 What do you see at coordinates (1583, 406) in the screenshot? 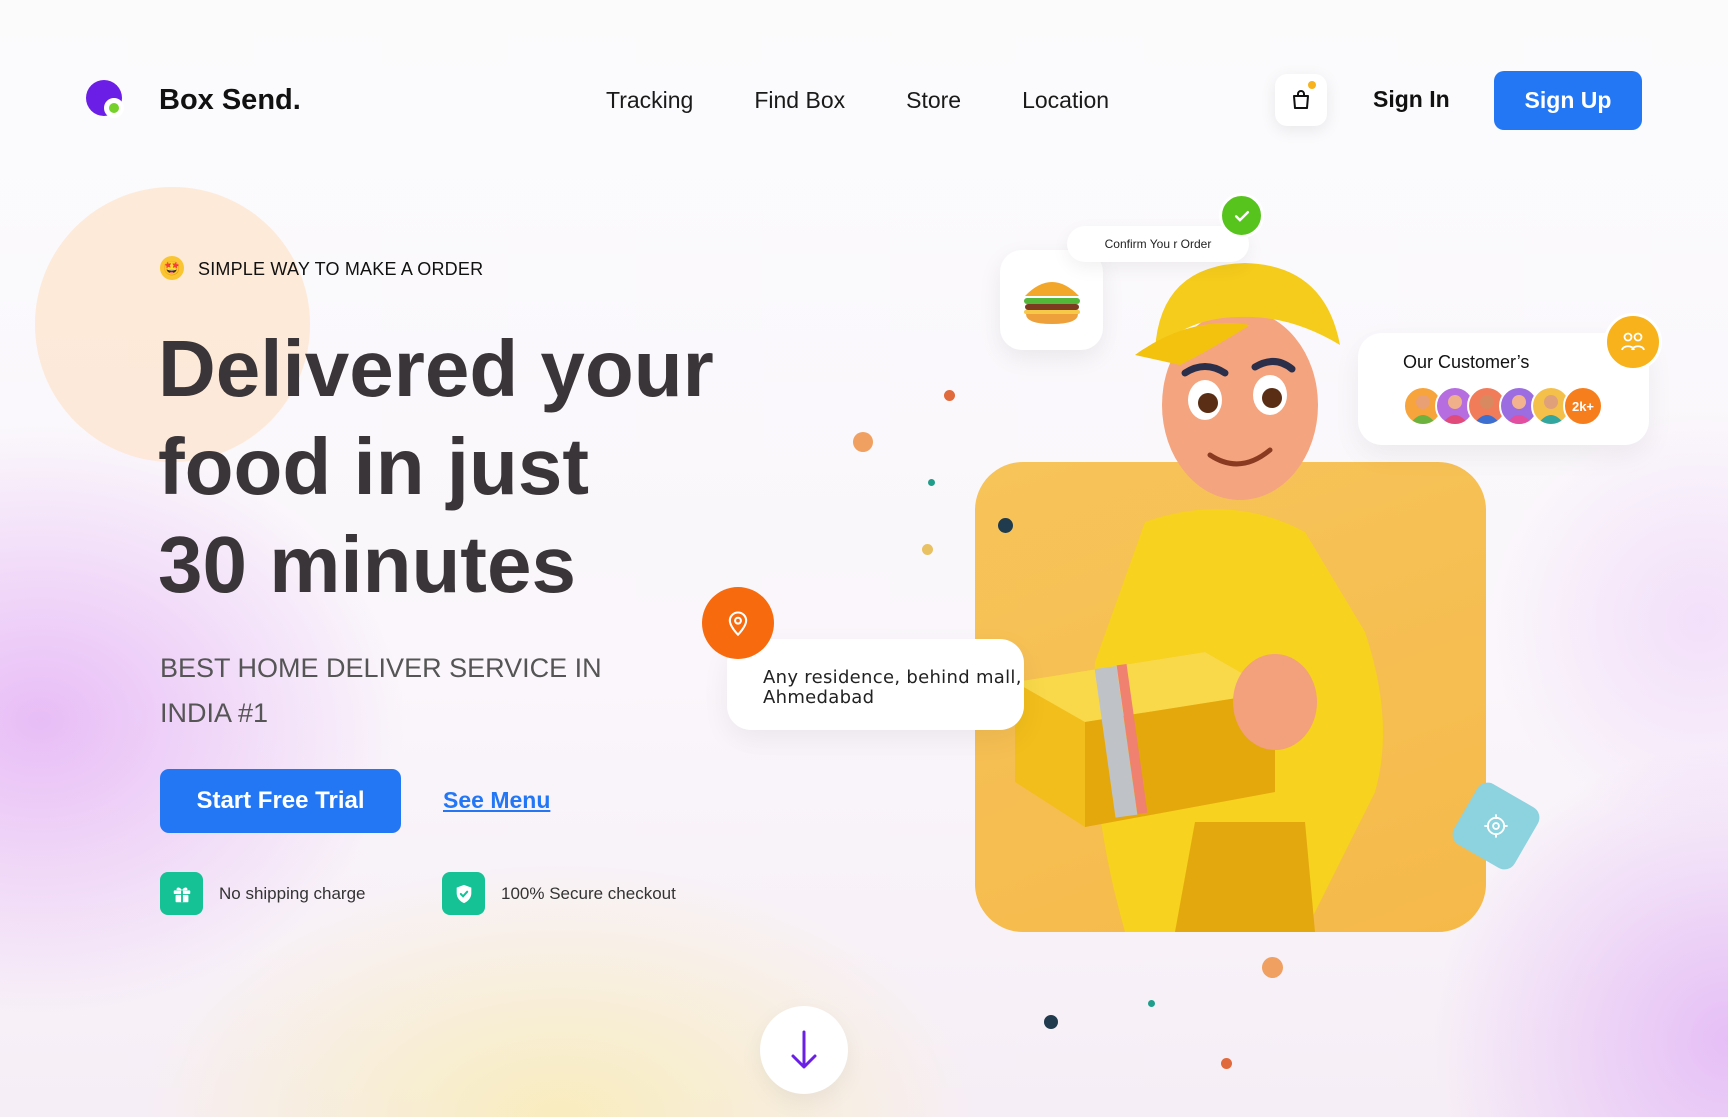
I see `avatar-more-count: 2k+` at bounding box center [1583, 406].